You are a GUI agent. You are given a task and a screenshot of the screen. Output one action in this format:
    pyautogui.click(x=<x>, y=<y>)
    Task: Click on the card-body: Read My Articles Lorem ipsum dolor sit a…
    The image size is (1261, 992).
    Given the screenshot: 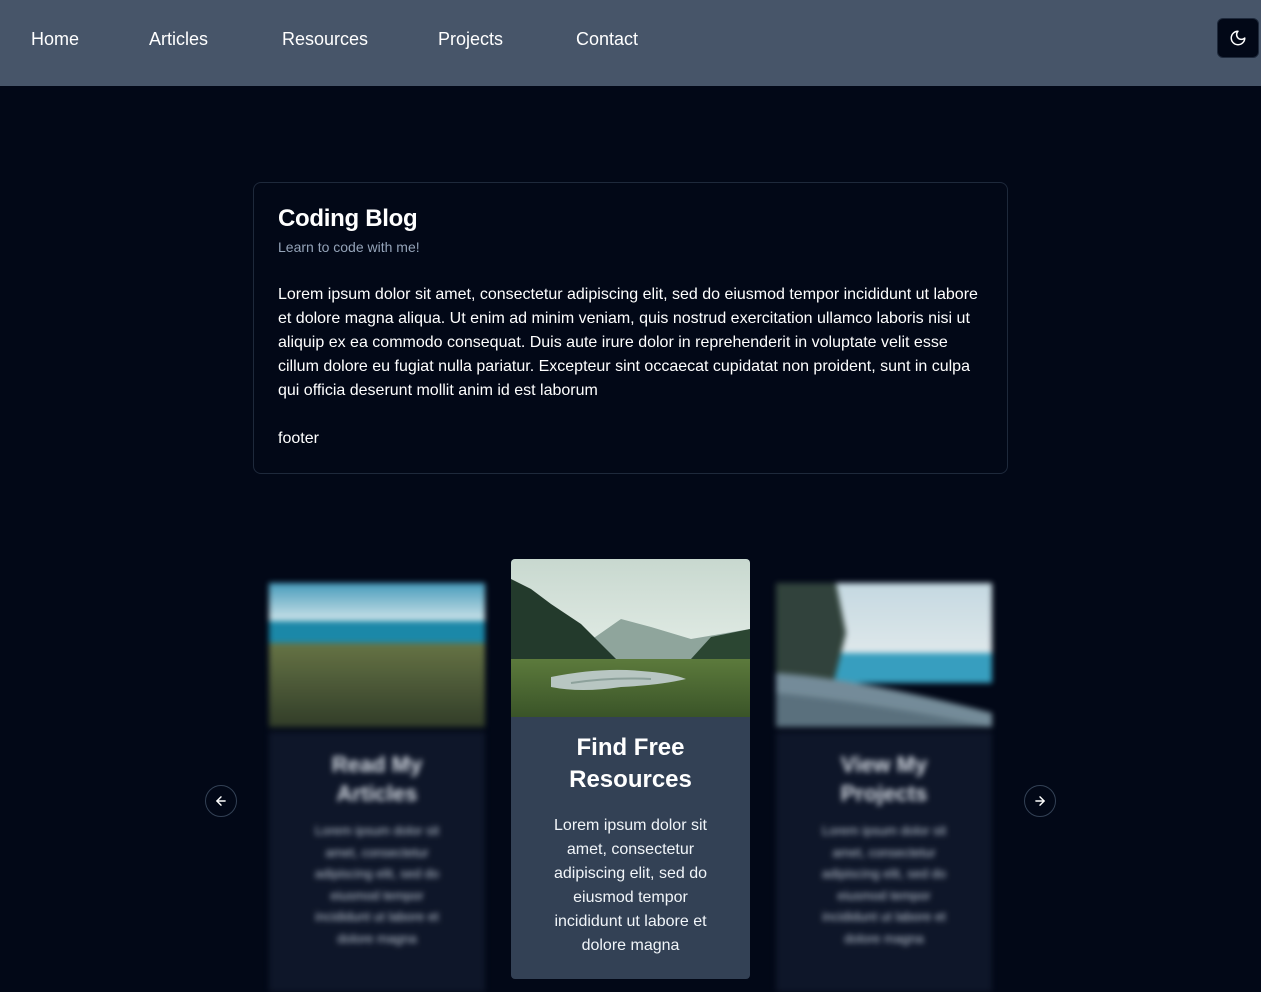 What is the action you would take?
    pyautogui.click(x=377, y=862)
    